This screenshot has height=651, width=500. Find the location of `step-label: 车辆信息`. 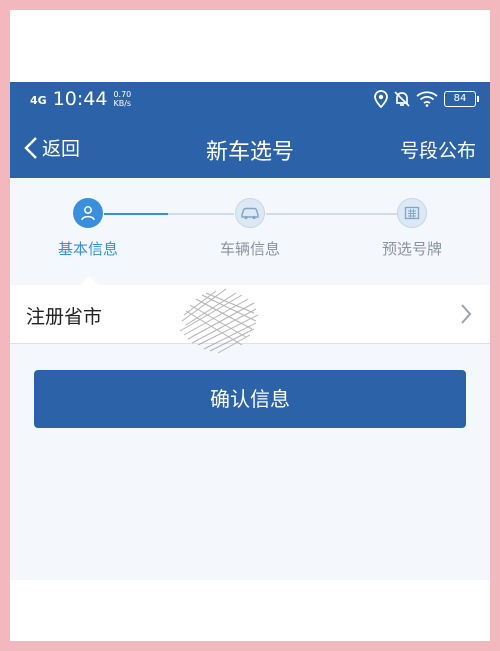

step-label: 车辆信息 is located at coordinates (249, 249).